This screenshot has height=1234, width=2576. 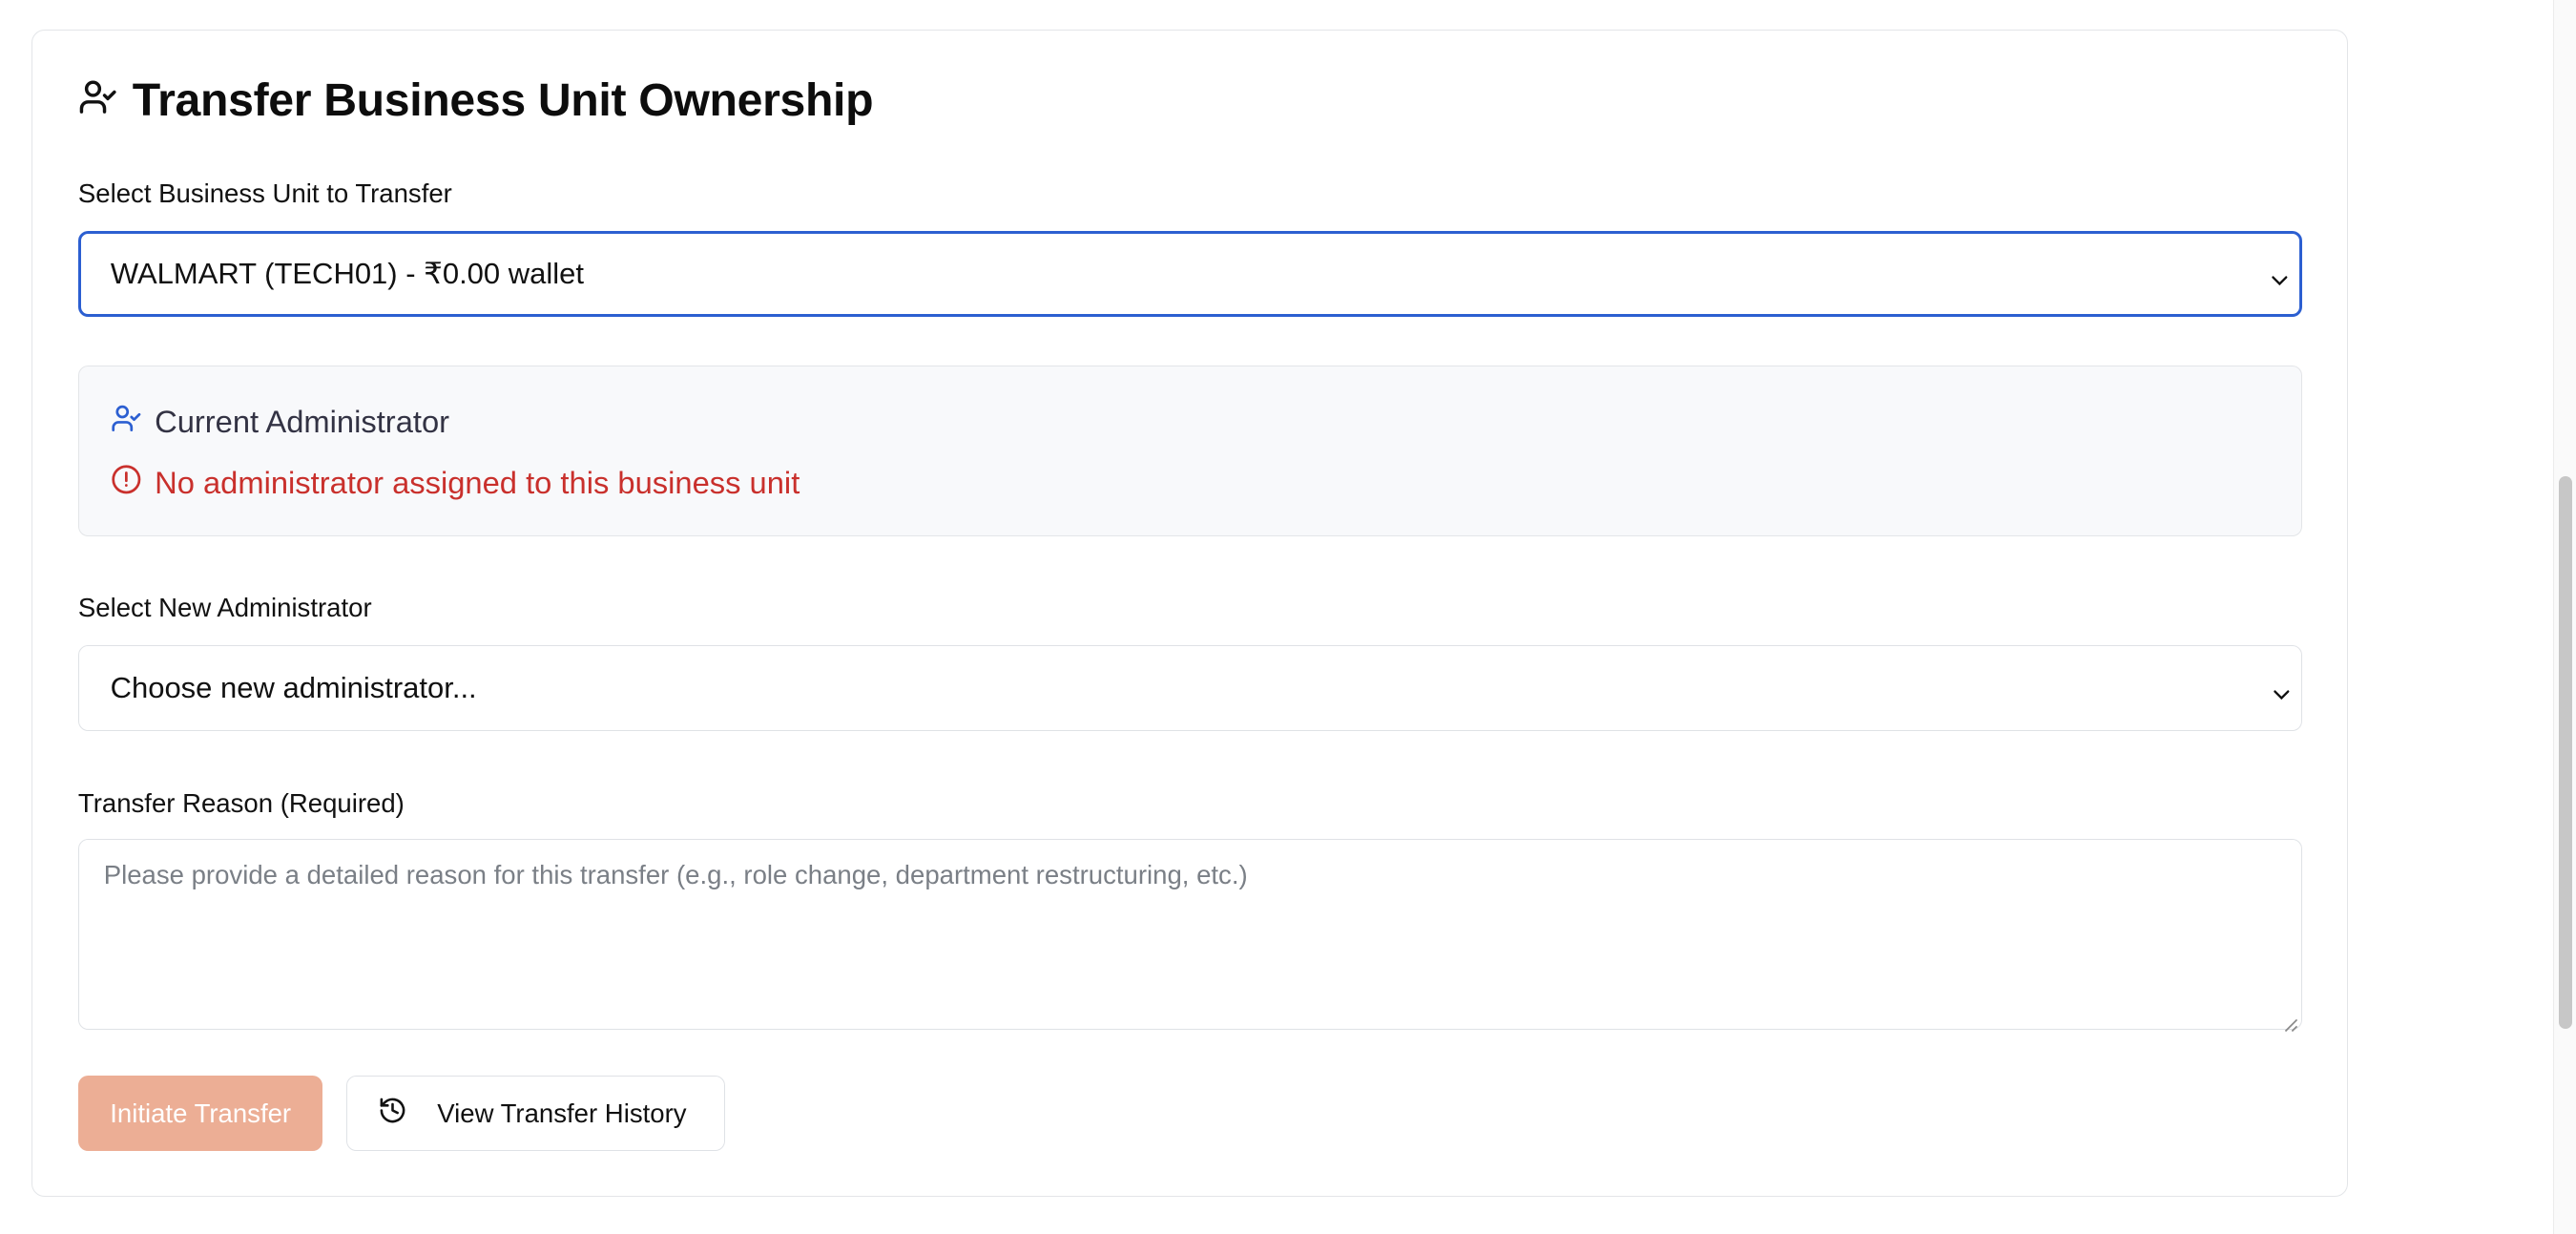 What do you see at coordinates (503, 99) in the screenshot?
I see `page-title: Transfer Business Unit Ownership` at bounding box center [503, 99].